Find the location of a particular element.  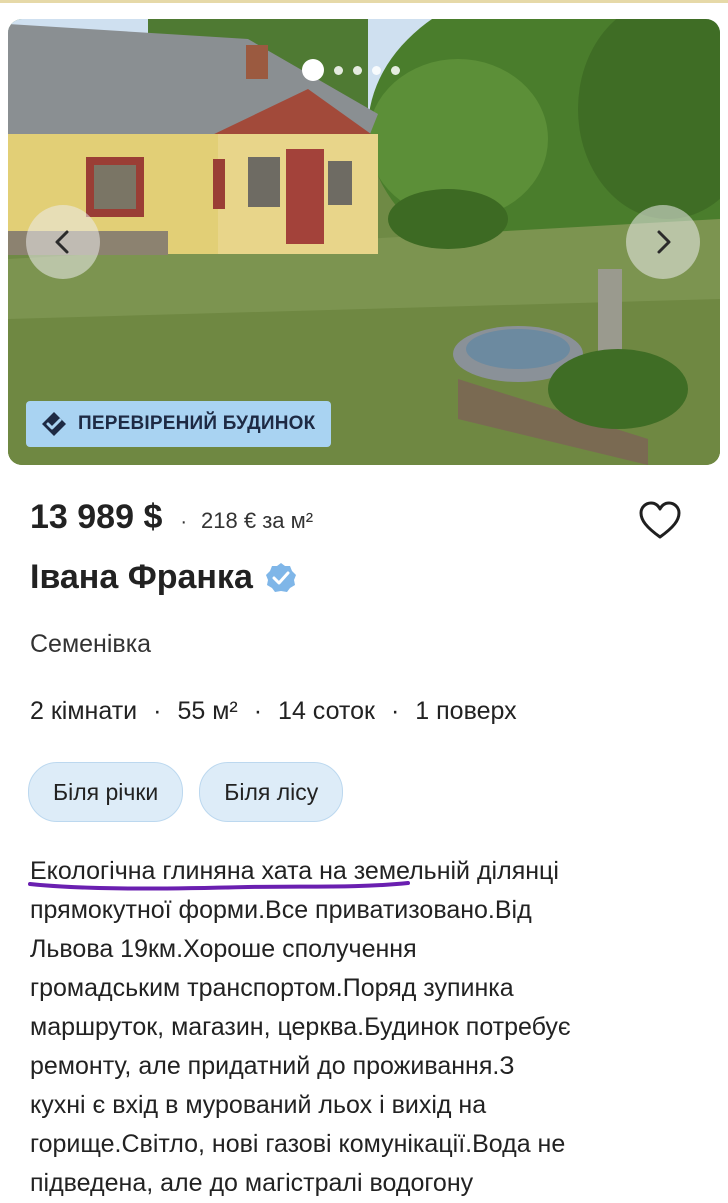

verified-house-badge: ПЕРЕВІРЕНИЙ БУДИНОК is located at coordinates (179, 424).